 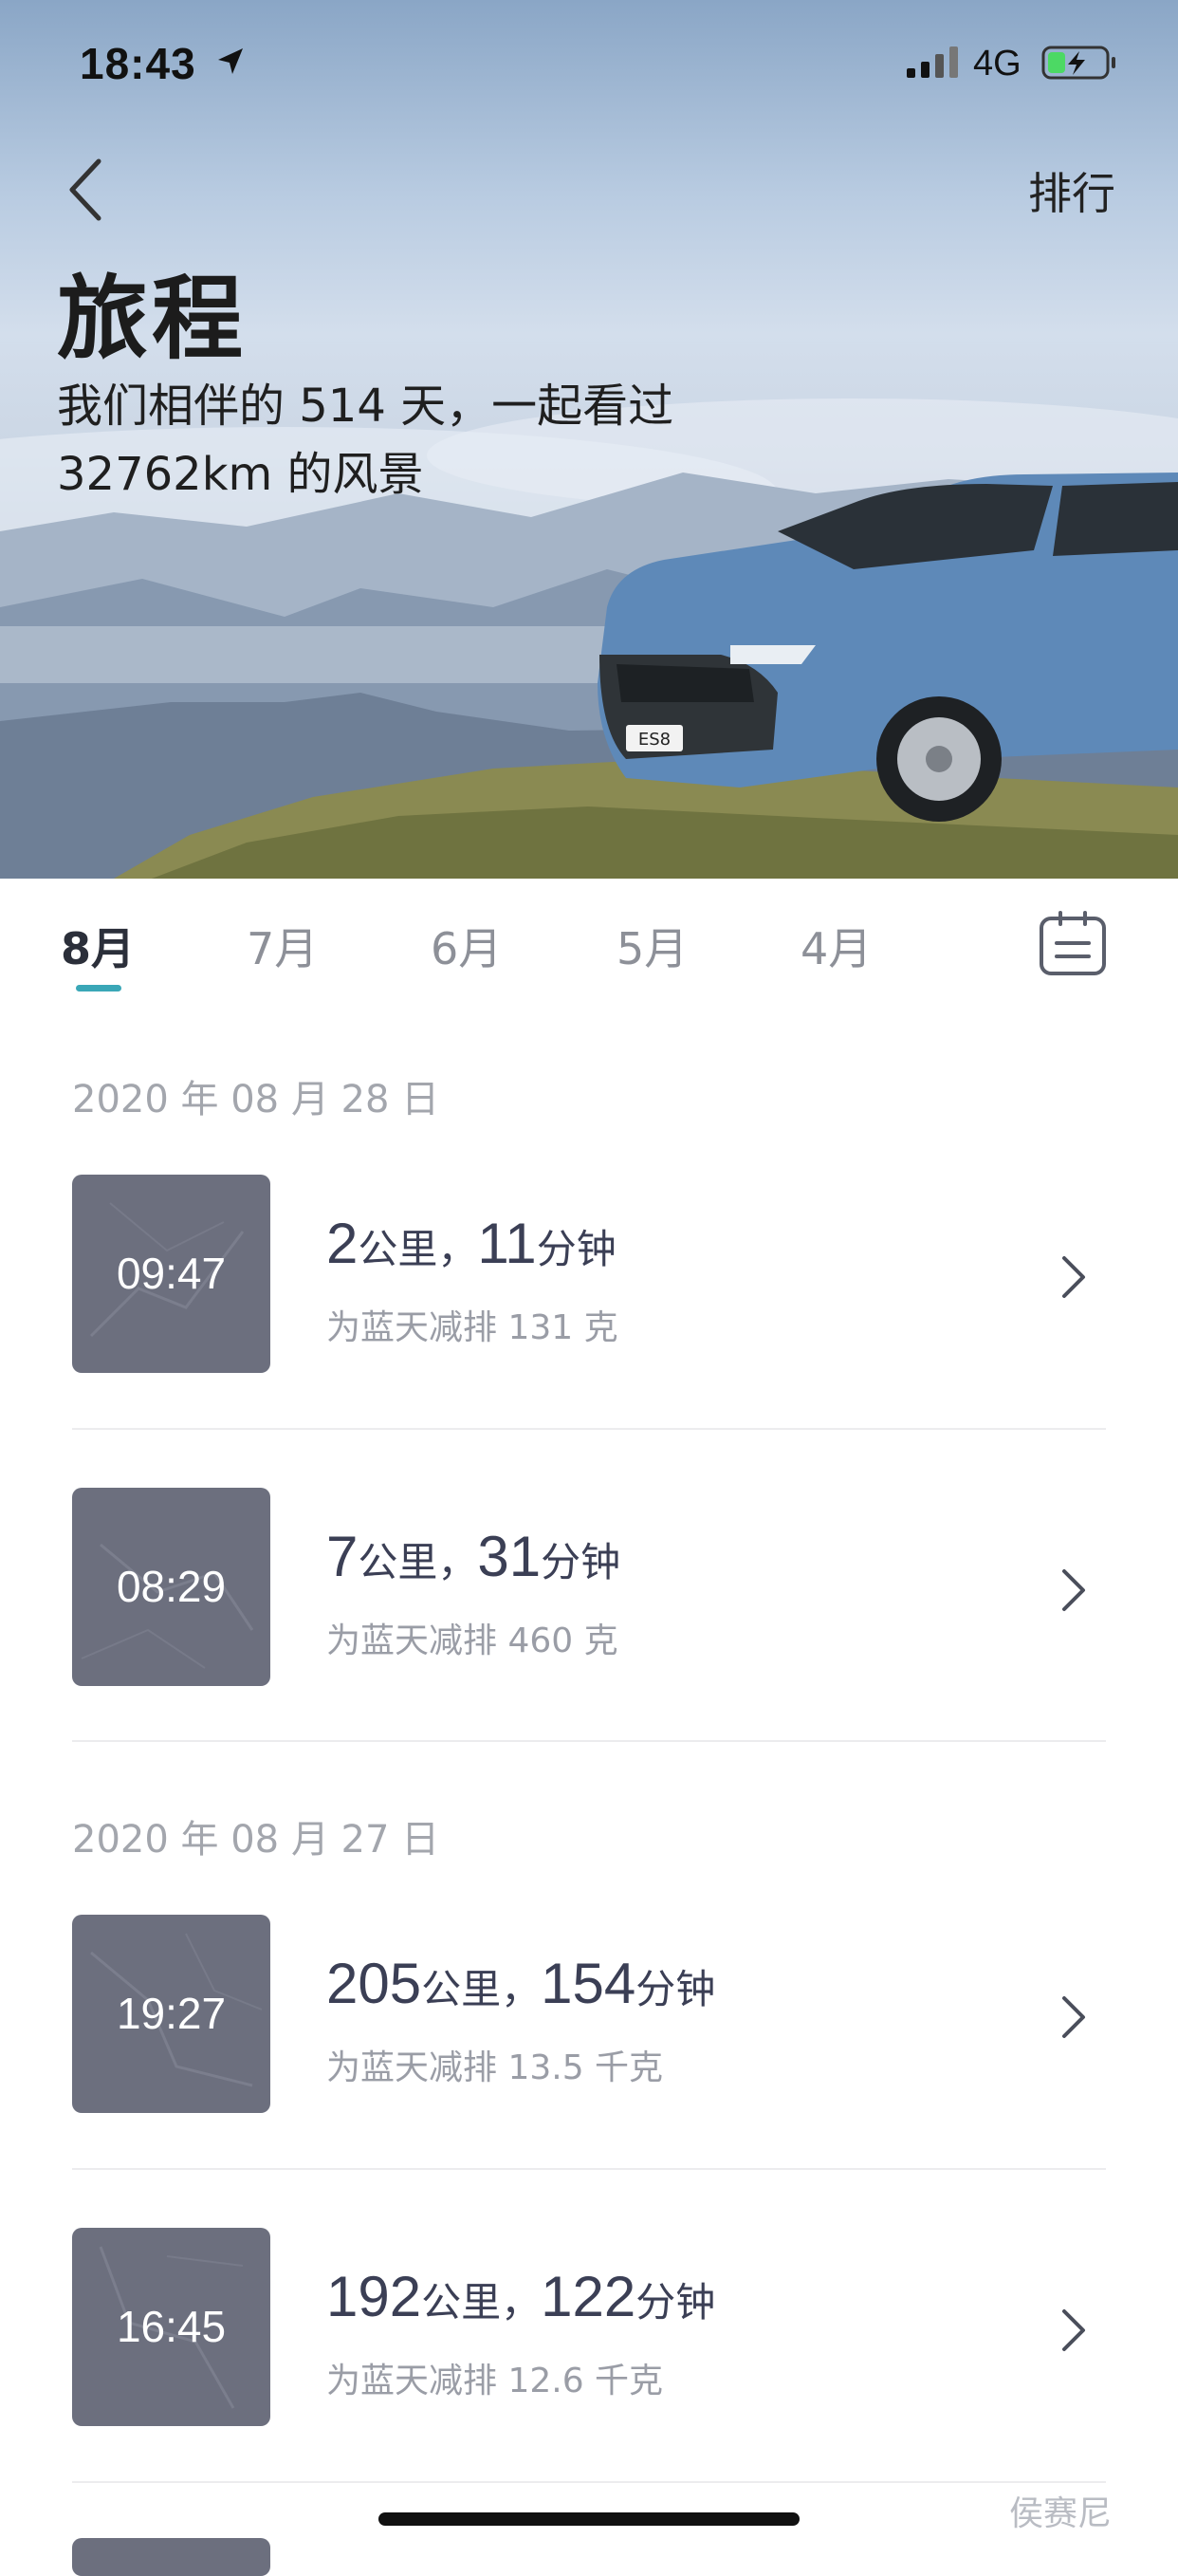 I want to click on trip-distance: 2, so click(x=342, y=1243).